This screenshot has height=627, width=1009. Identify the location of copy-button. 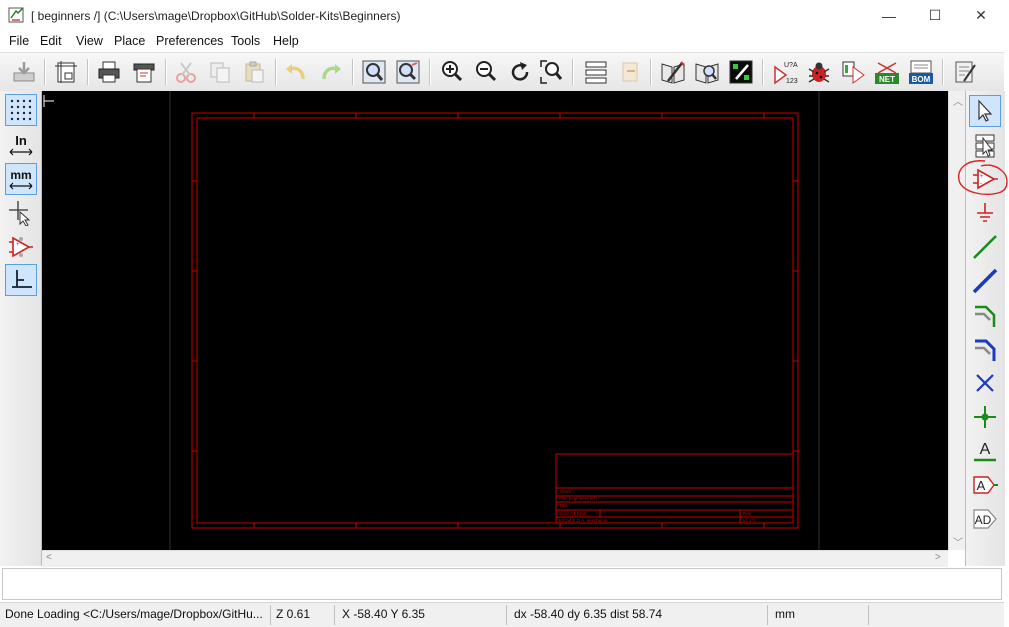
(220, 72).